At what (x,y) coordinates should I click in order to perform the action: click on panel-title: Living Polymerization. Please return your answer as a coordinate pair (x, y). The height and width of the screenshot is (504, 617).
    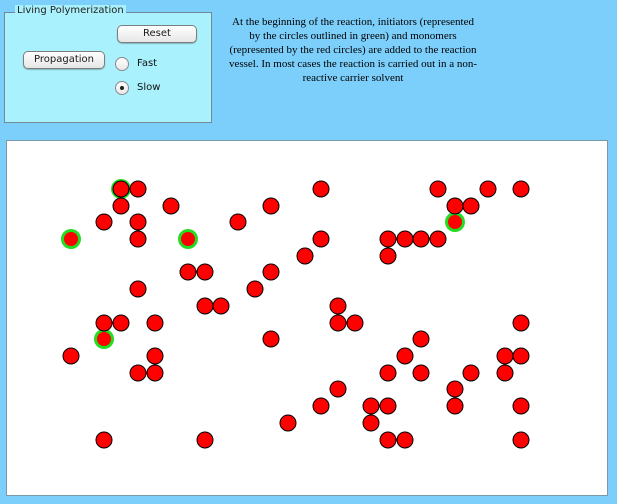
    Looking at the image, I should click on (70, 10).